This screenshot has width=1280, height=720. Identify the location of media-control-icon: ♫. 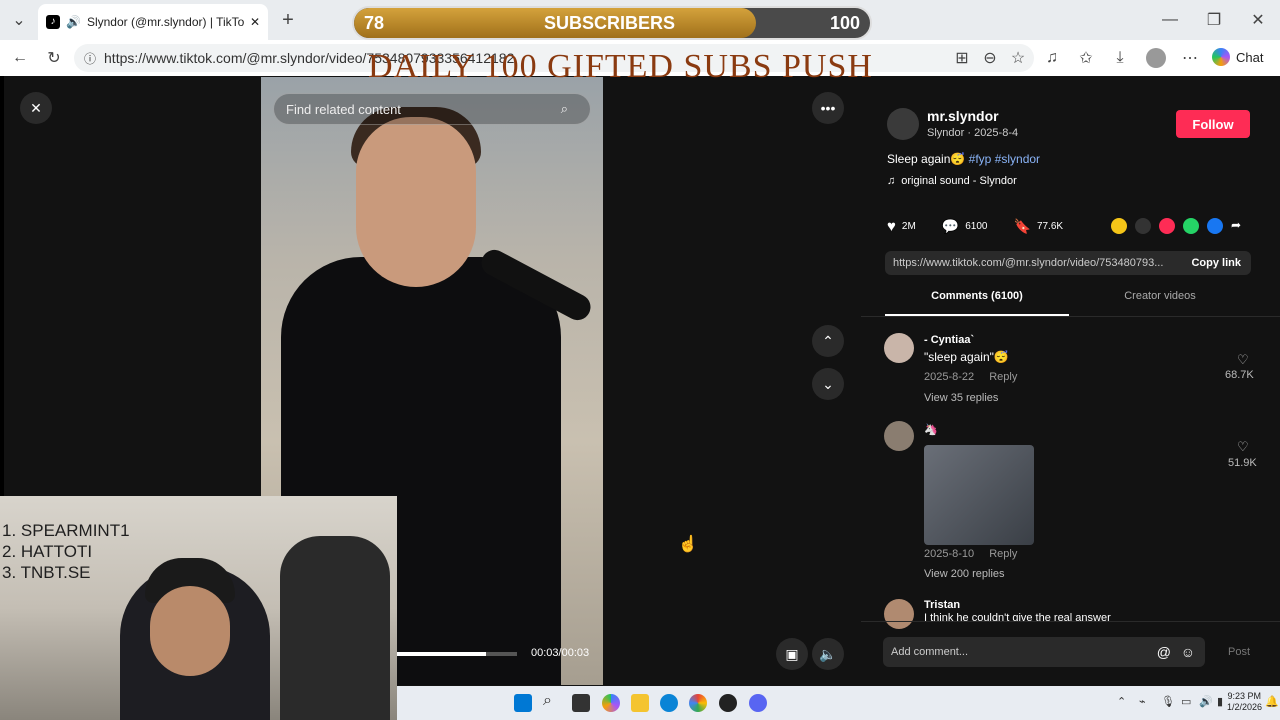
(1052, 58).